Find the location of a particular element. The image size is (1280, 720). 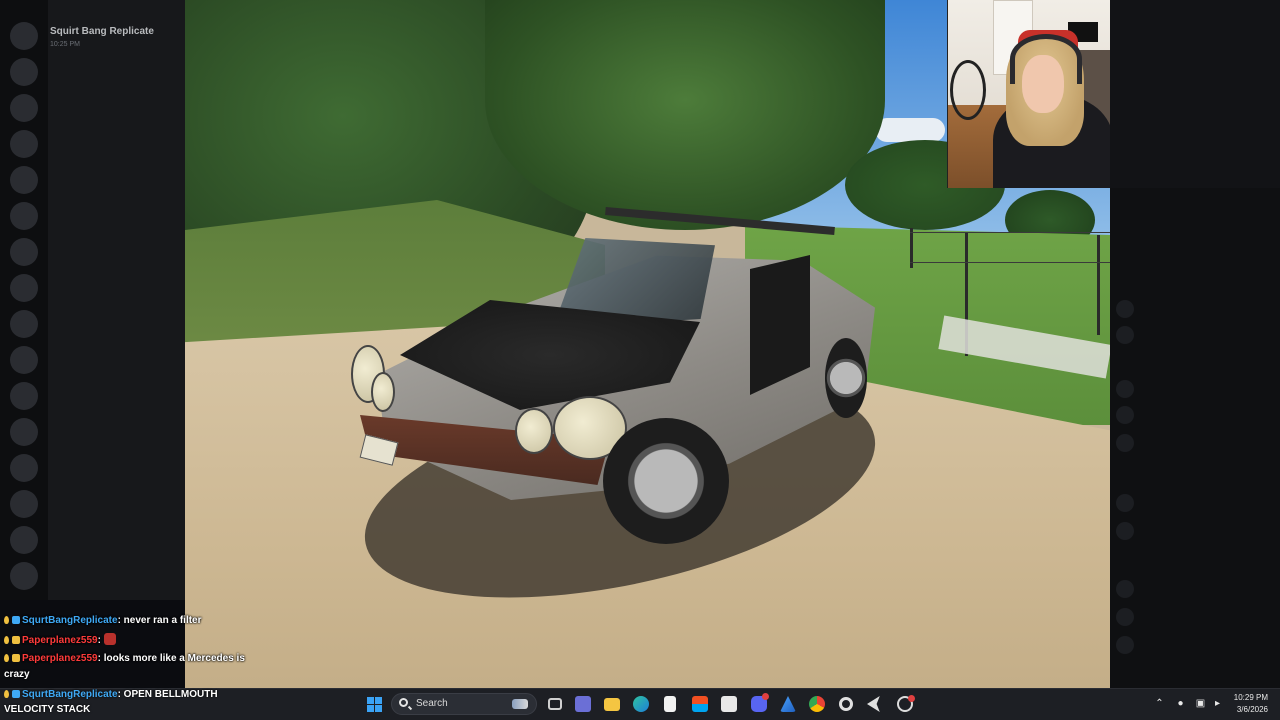

settings-icon is located at coordinates (846, 704).